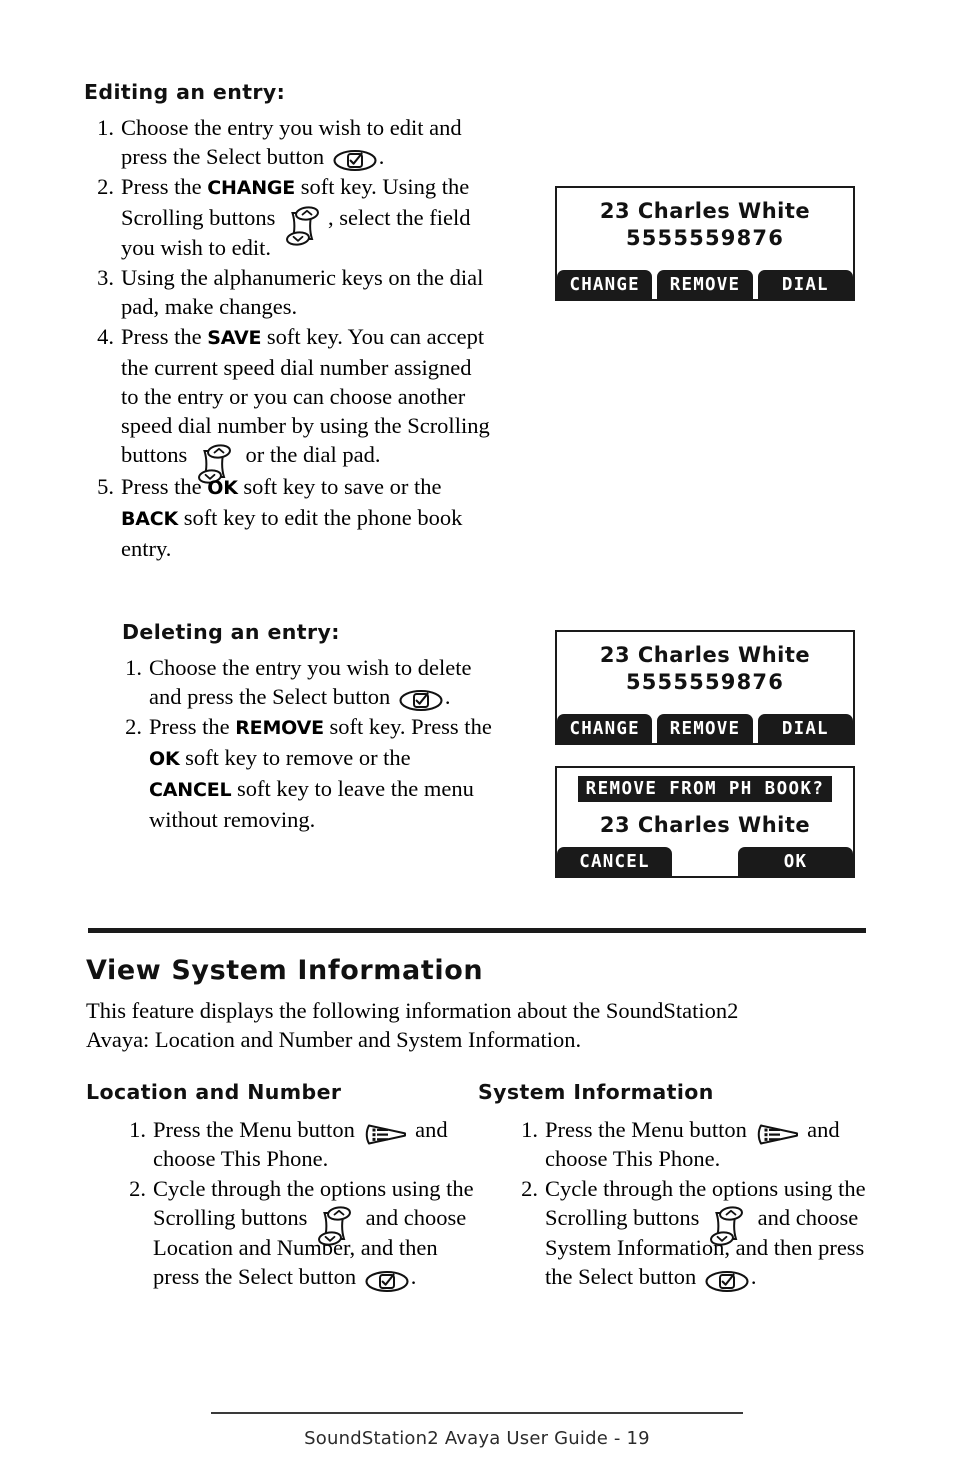  Describe the element at coordinates (105, 486) in the screenshot. I see `step-number: 5.` at that location.